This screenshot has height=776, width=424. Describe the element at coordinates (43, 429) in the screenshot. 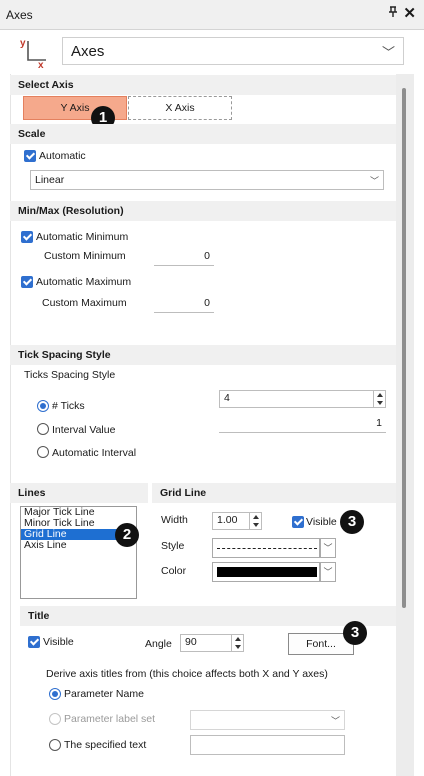

I see `radio-interval-value` at that location.